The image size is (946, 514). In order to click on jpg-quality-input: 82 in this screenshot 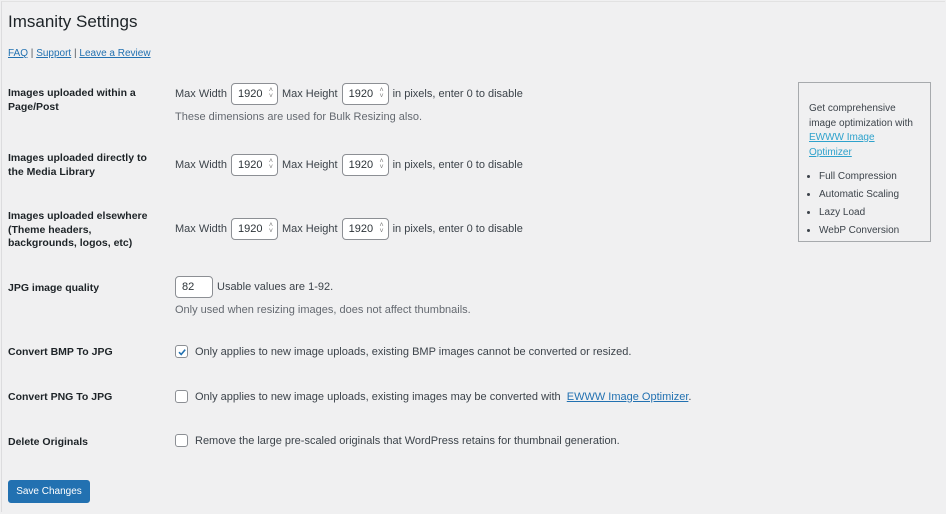, I will do `click(194, 287)`.